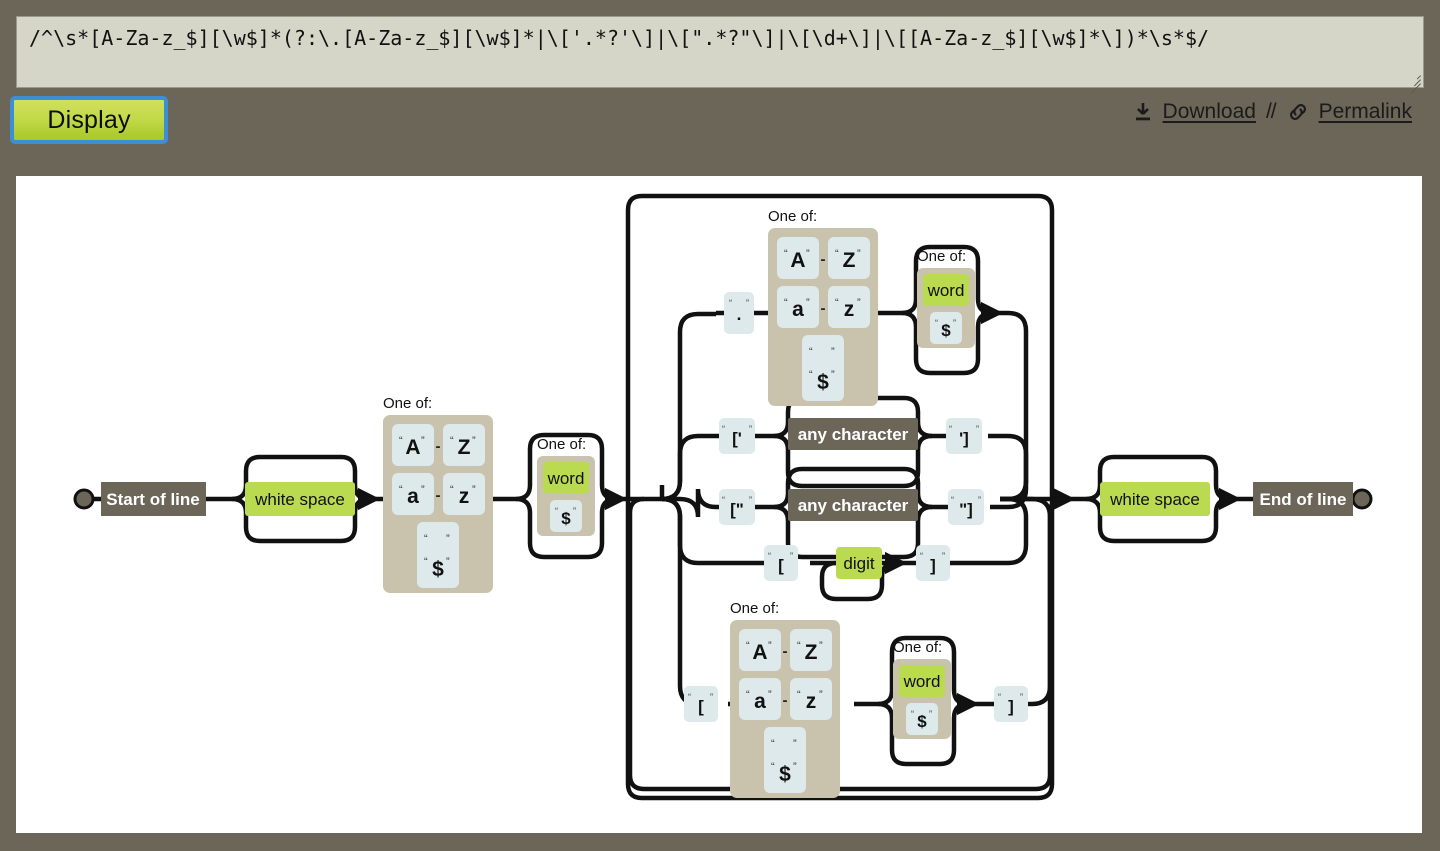 The width and height of the screenshot is (1440, 851). What do you see at coordinates (407, 403) in the screenshot?
I see `charclass-identifier-start-caption: One of:` at bounding box center [407, 403].